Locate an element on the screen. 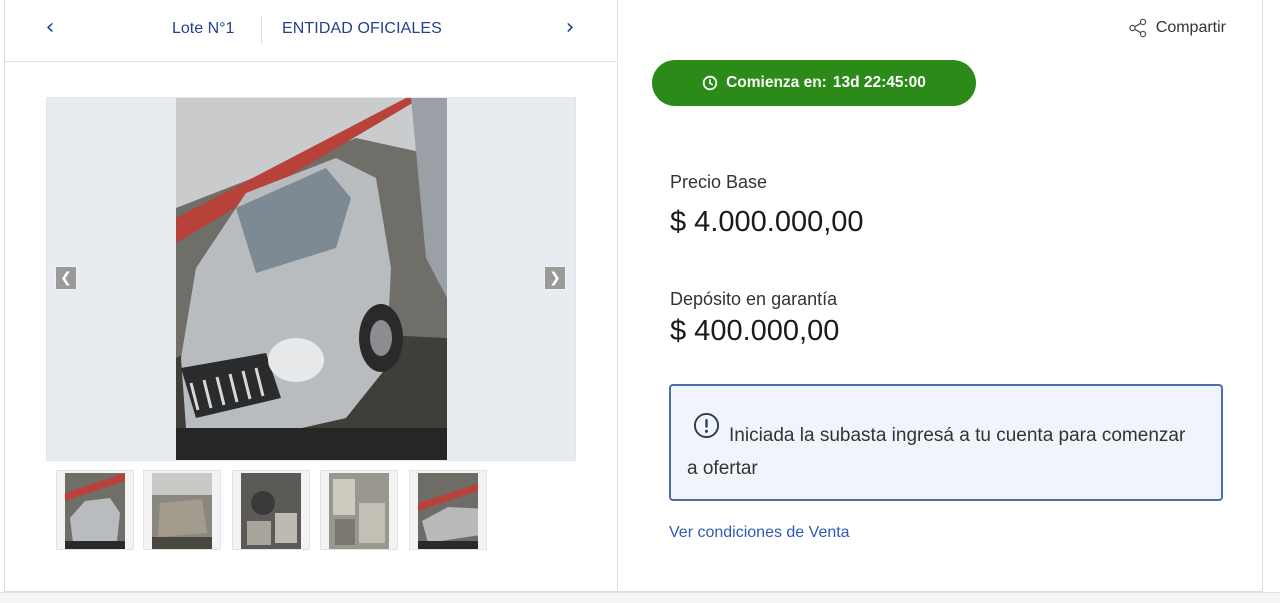  countdown-badge: Comienza en: 13d 22:45:00 is located at coordinates (814, 83).